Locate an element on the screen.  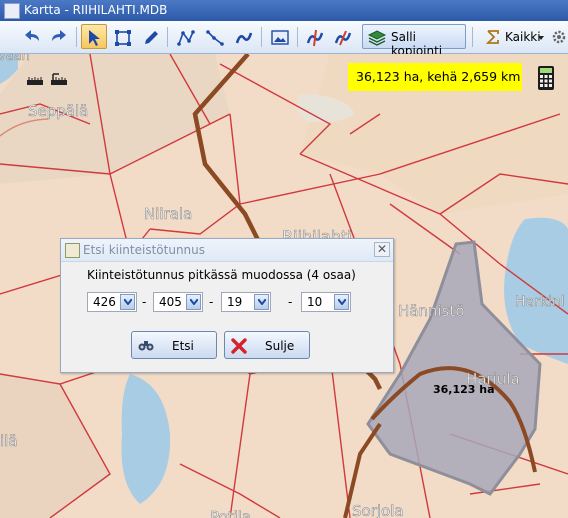
place-label-harkinlahti: Harkinl is located at coordinates (540, 302).